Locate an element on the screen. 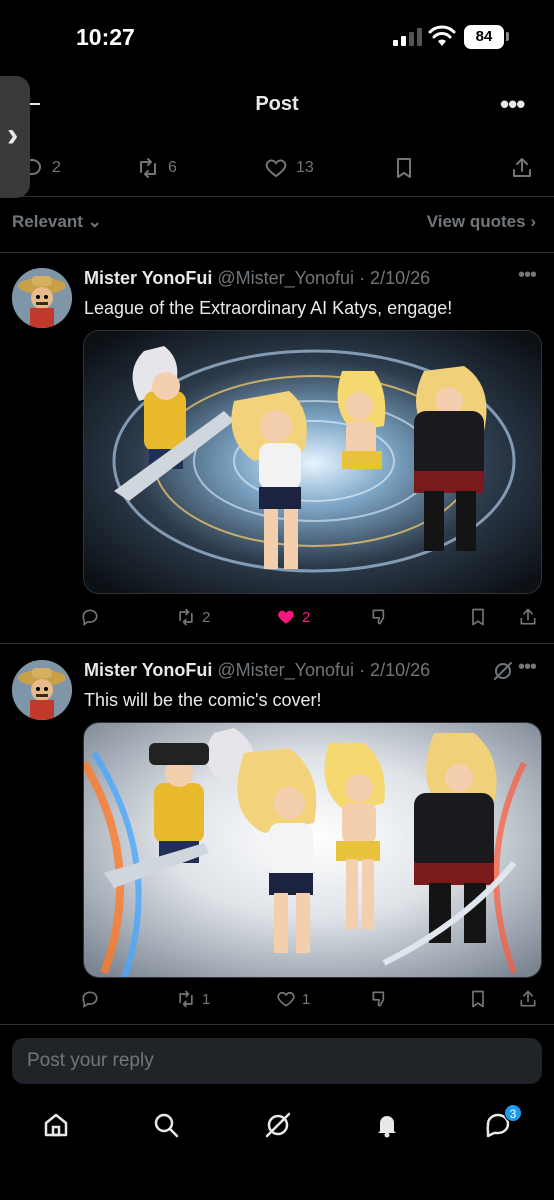 This screenshot has height=1200, width=554. search-icon is located at coordinates (166, 1125).